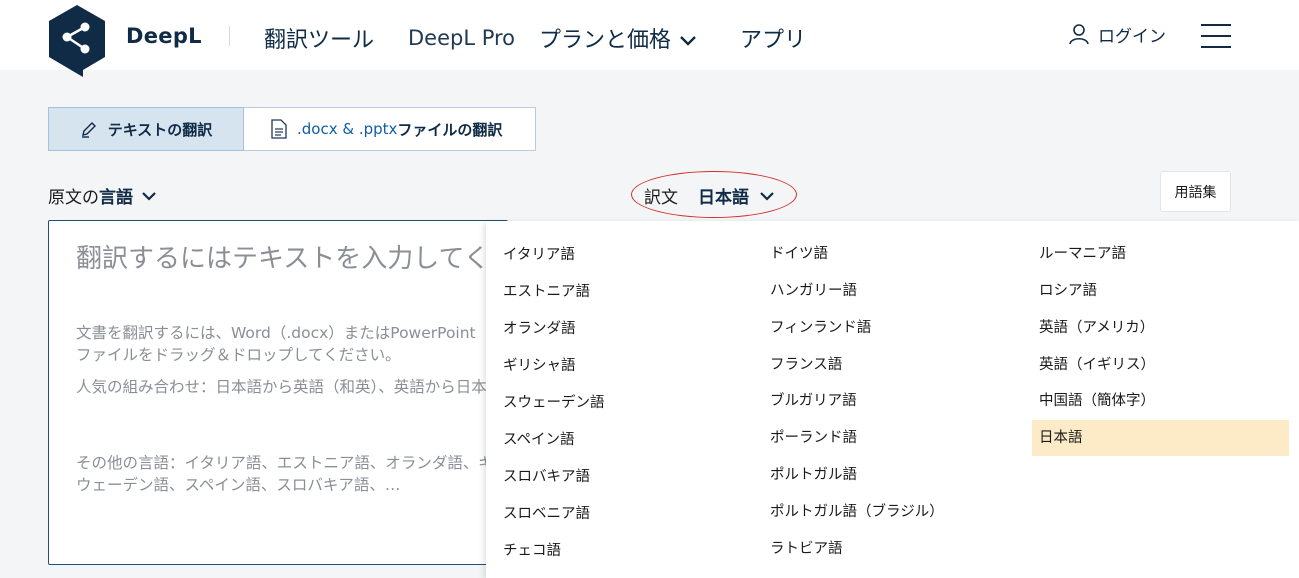 The image size is (1299, 578). I want to click on popular-pairs-hint: 人気の組み合わせ：日本語から英語（和英）、英語から日本語（英和）, so click(291, 387).